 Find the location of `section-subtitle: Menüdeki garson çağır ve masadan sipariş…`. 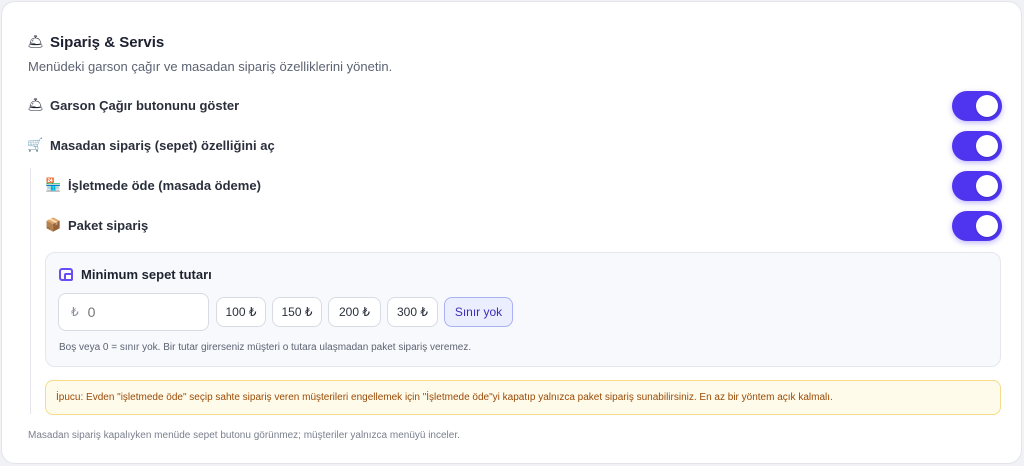

section-subtitle: Menüdeki garson çağır ve masadan sipariş… is located at coordinates (210, 66).